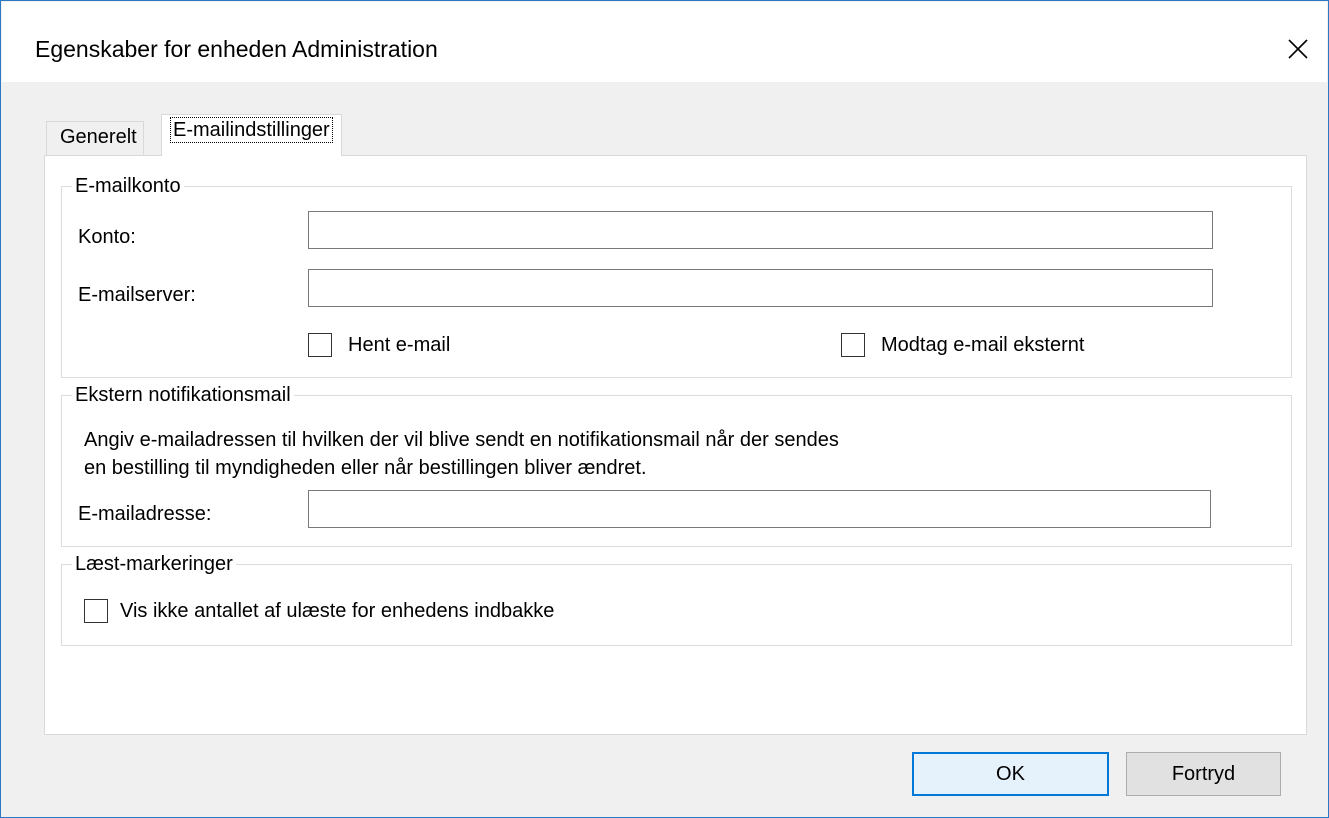 The width and height of the screenshot is (1329, 818). I want to click on group-read-markings-legend: Læst-markeringer, so click(154, 564).